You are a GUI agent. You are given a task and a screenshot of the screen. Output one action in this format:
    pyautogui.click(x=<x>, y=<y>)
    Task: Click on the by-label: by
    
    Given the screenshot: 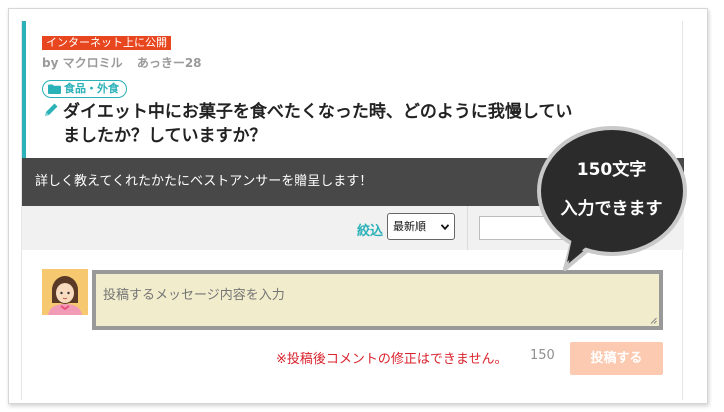 What is the action you would take?
    pyautogui.click(x=50, y=63)
    